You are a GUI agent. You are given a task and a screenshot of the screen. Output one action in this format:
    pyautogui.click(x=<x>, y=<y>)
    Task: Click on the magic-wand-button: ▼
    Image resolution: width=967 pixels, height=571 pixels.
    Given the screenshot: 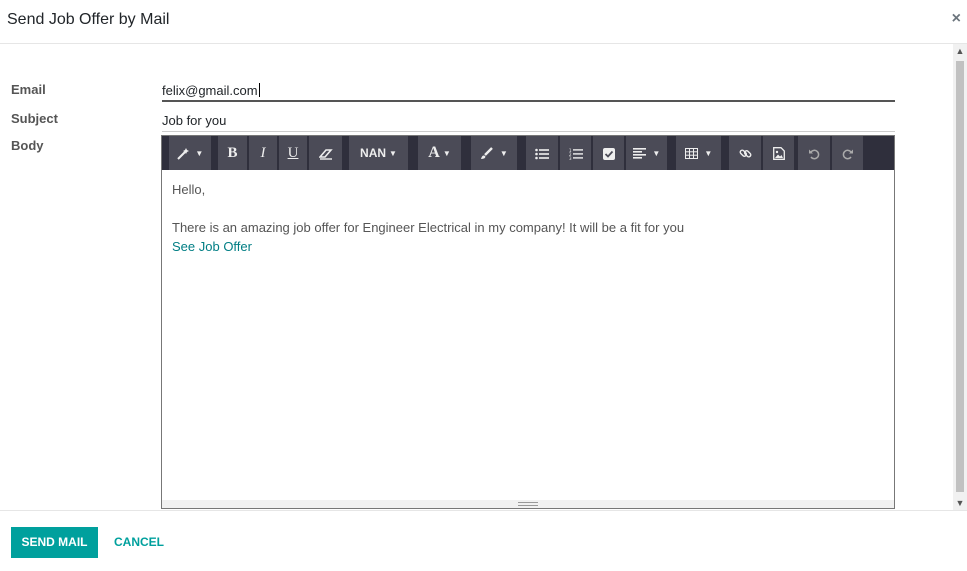 What is the action you would take?
    pyautogui.click(x=190, y=153)
    